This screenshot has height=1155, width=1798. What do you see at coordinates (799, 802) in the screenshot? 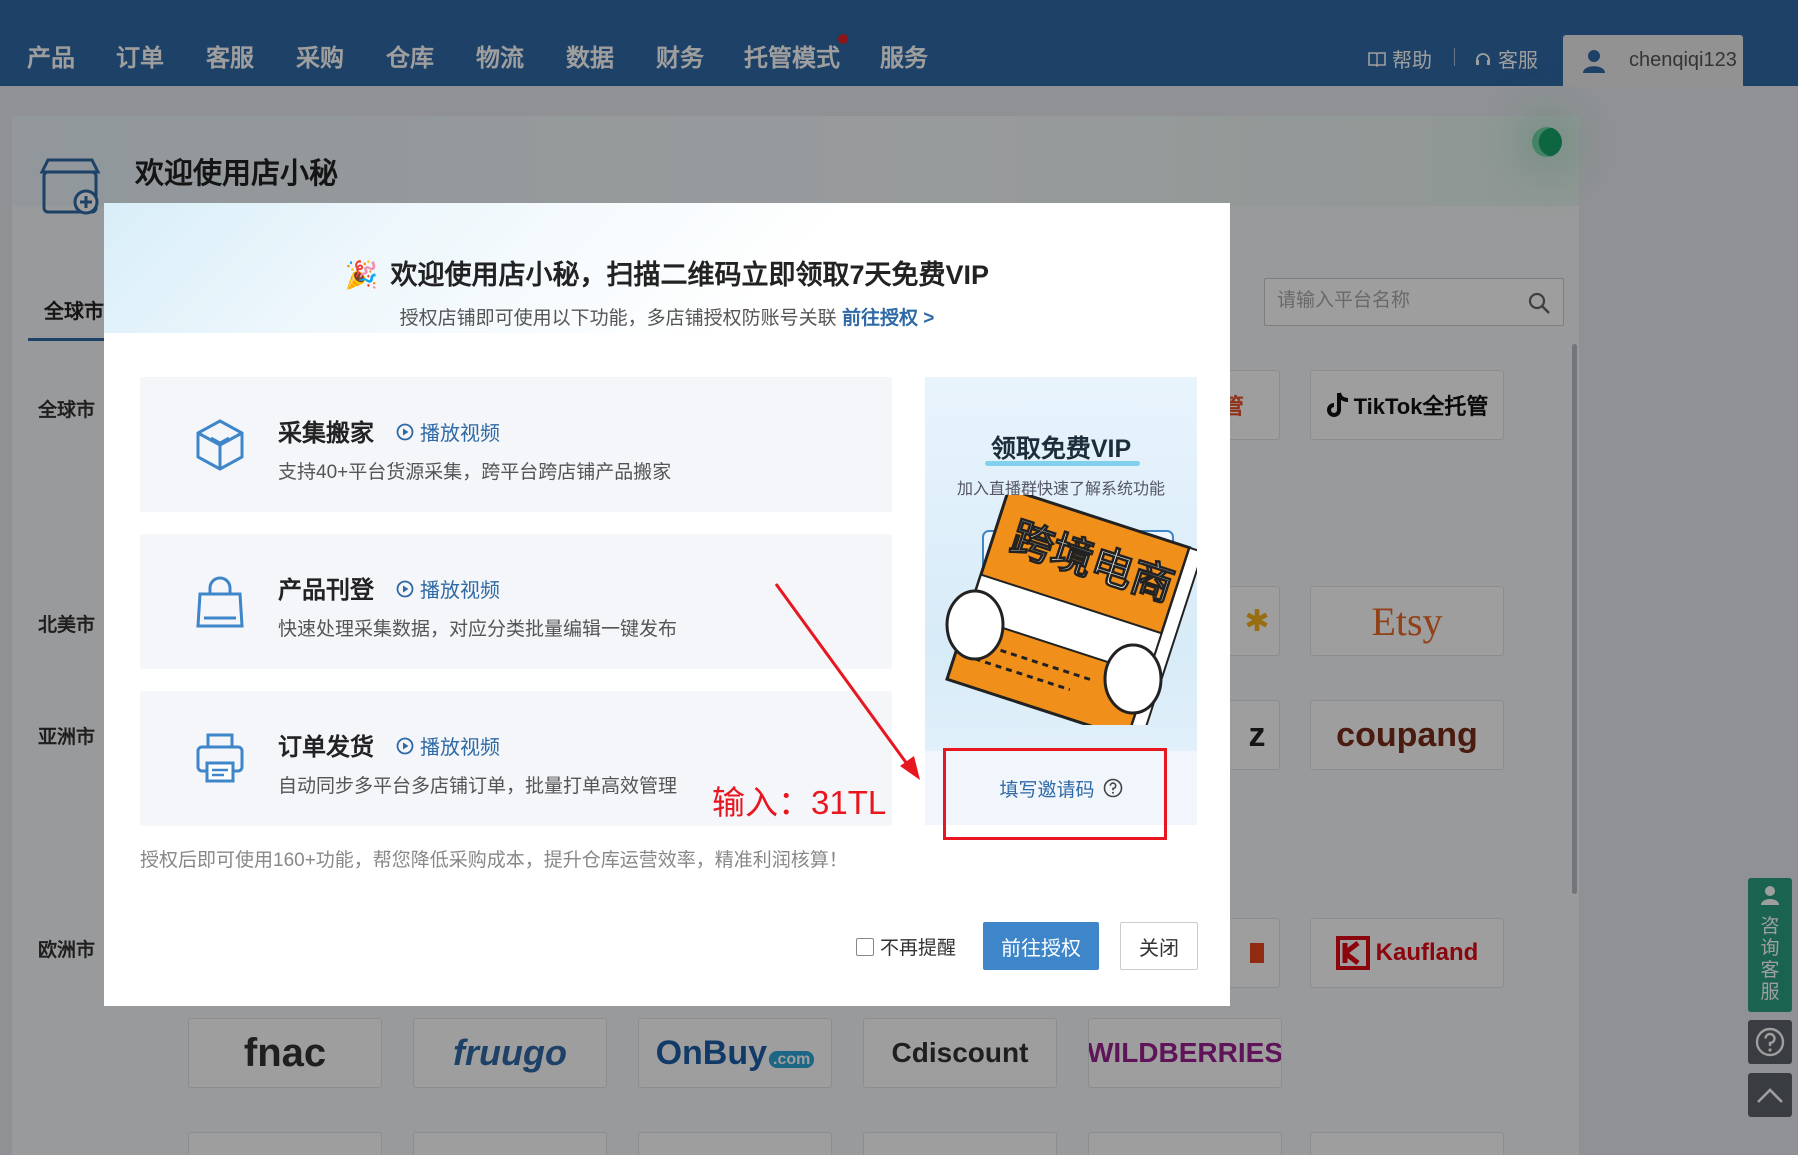
I see `annotation-text: 输入：31TL` at bounding box center [799, 802].